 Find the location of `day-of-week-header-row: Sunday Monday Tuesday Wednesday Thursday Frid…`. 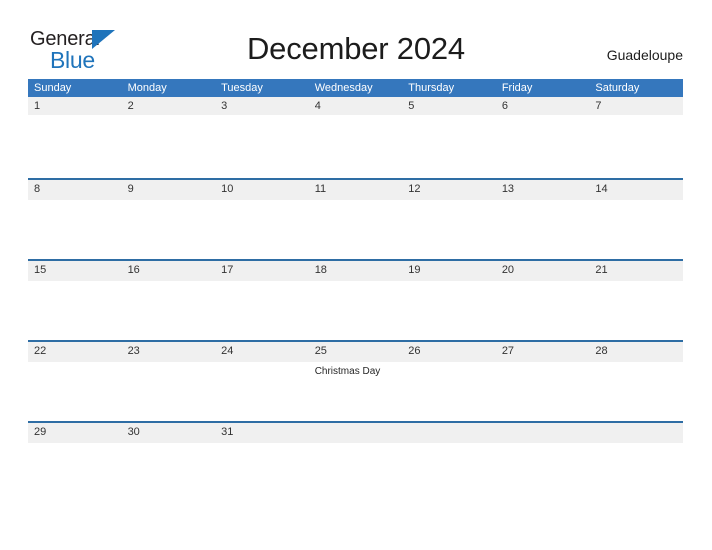

day-of-week-header-row: Sunday Monday Tuesday Wednesday Thursday Frid… is located at coordinates (355, 88).